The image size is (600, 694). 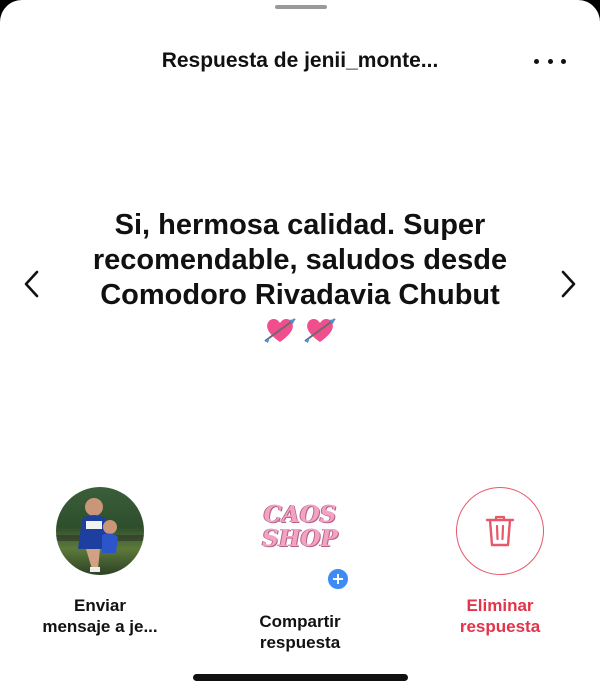 I want to click on plus-icon, so click(x=338, y=579).